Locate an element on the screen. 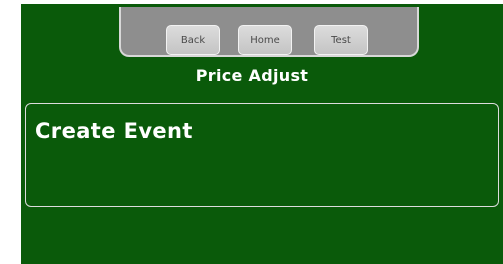 Image resolution: width=503 pixels, height=264 pixels. home-button: Home is located at coordinates (265, 40).